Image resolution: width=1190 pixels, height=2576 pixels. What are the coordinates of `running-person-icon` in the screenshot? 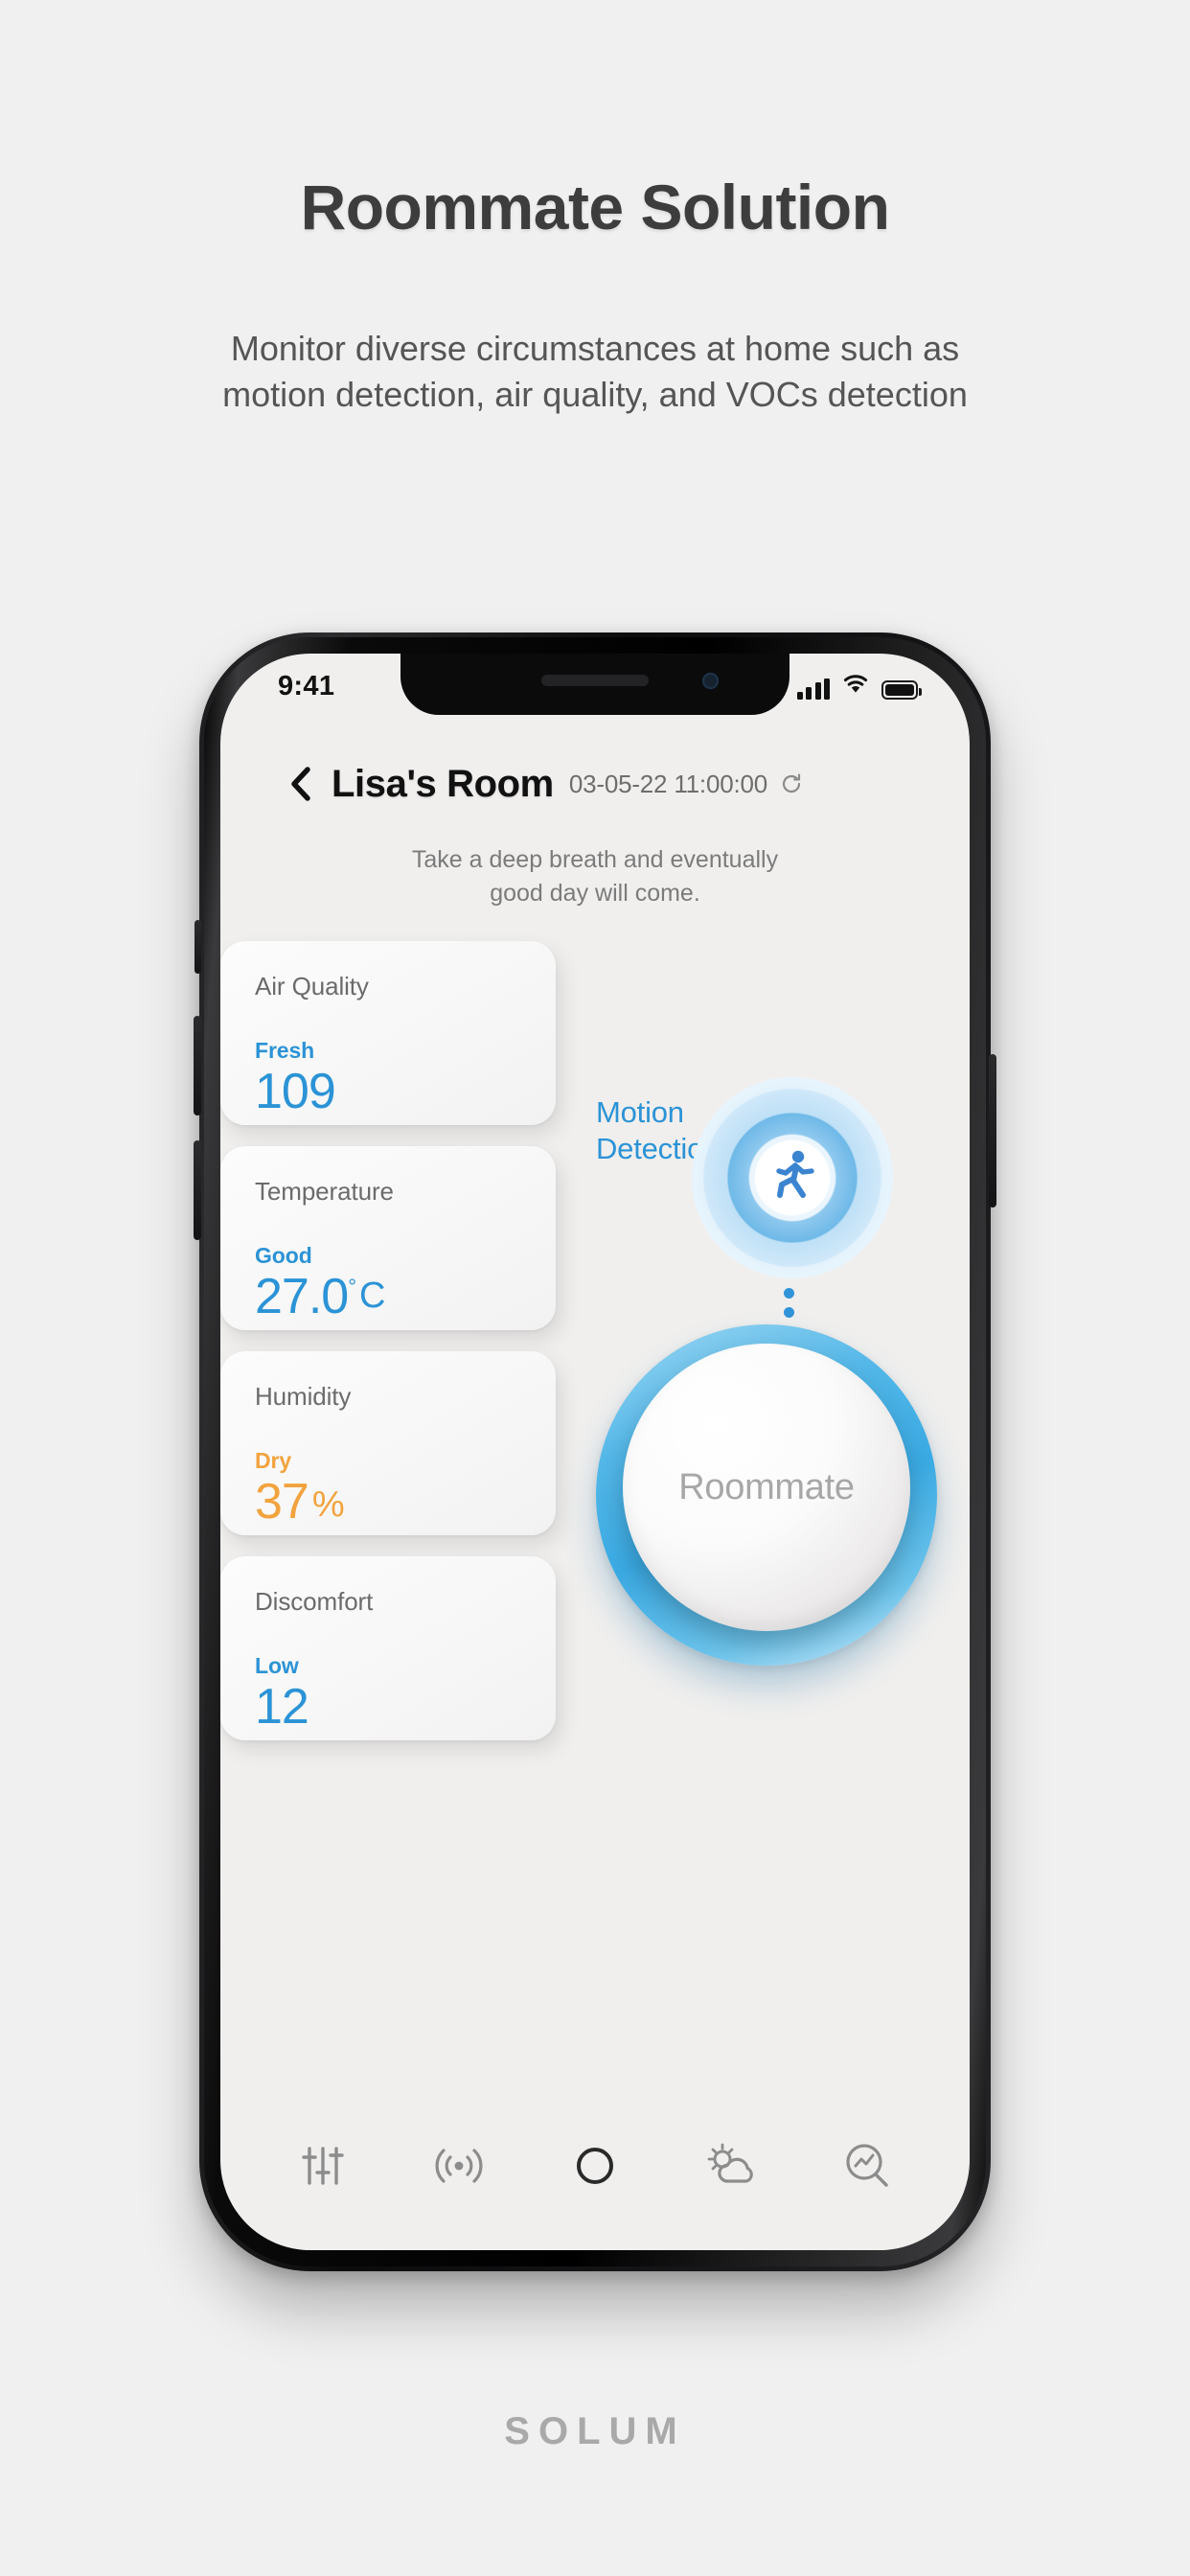 It's located at (793, 1178).